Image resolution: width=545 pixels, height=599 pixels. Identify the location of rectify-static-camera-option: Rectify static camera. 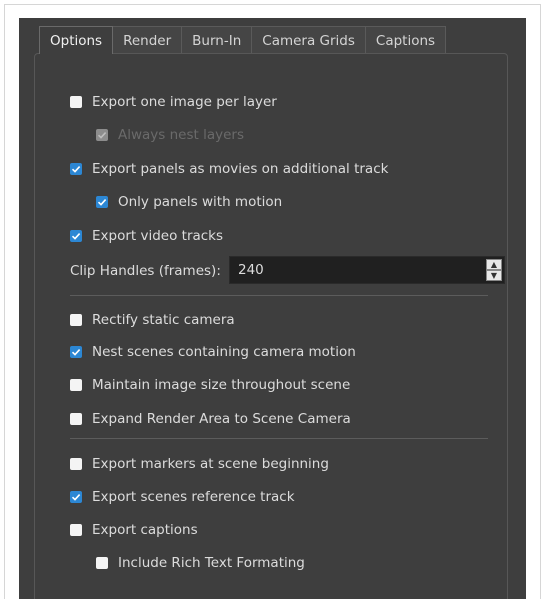
(152, 320).